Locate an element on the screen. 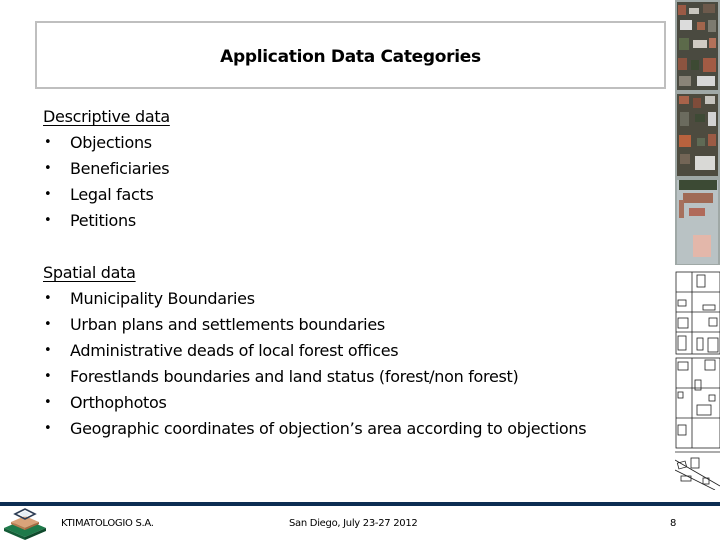 The height and width of the screenshot is (540, 720). side-decoration is located at coordinates (697, 245).